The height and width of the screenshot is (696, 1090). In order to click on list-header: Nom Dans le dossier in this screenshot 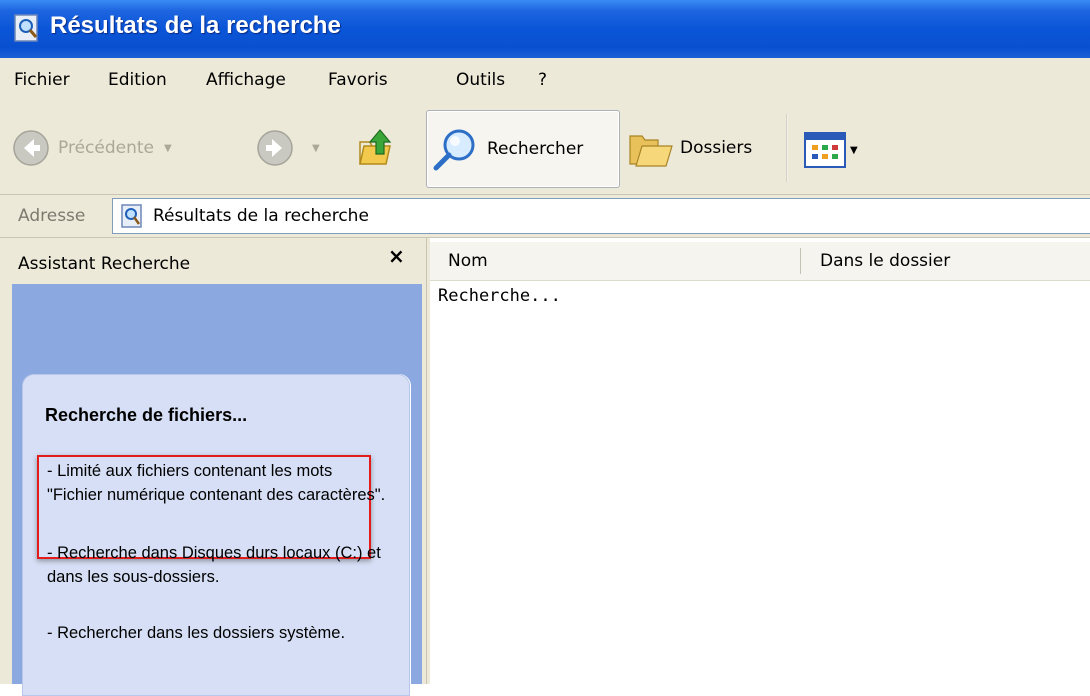, I will do `click(760, 261)`.